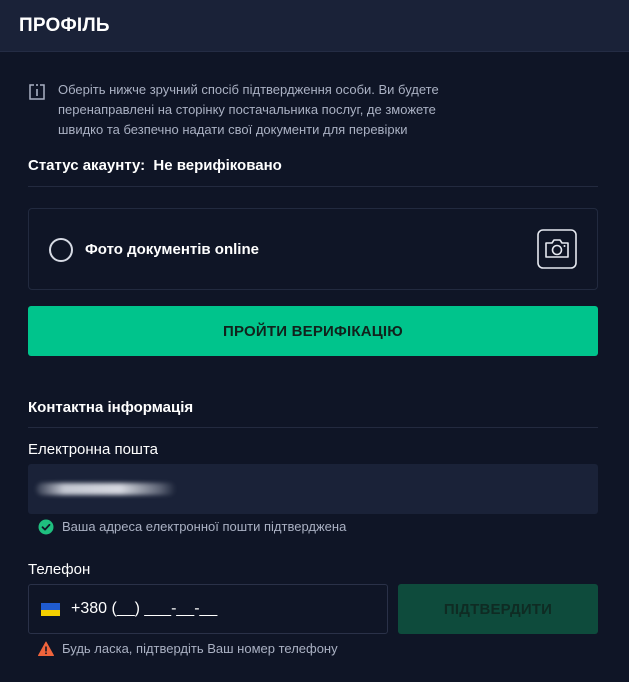 The height and width of the screenshot is (682, 629). I want to click on phone-input: +380 (__) ___-__-__, so click(208, 609).